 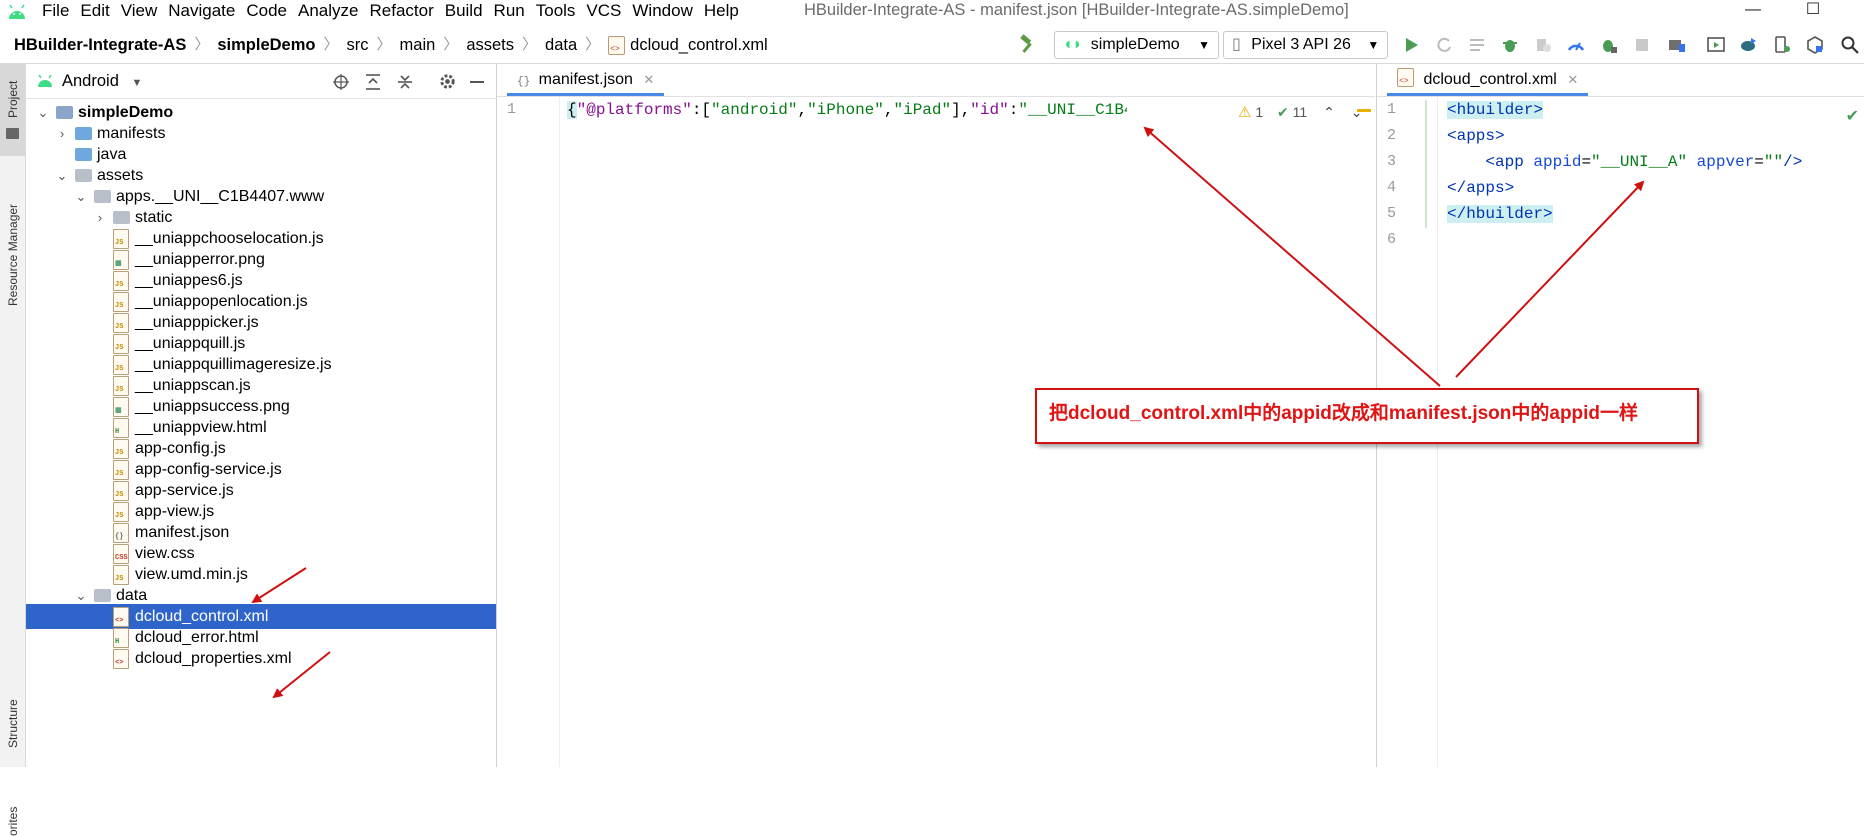 I want to click on breadcrumb-item: data, so click(x=561, y=45).